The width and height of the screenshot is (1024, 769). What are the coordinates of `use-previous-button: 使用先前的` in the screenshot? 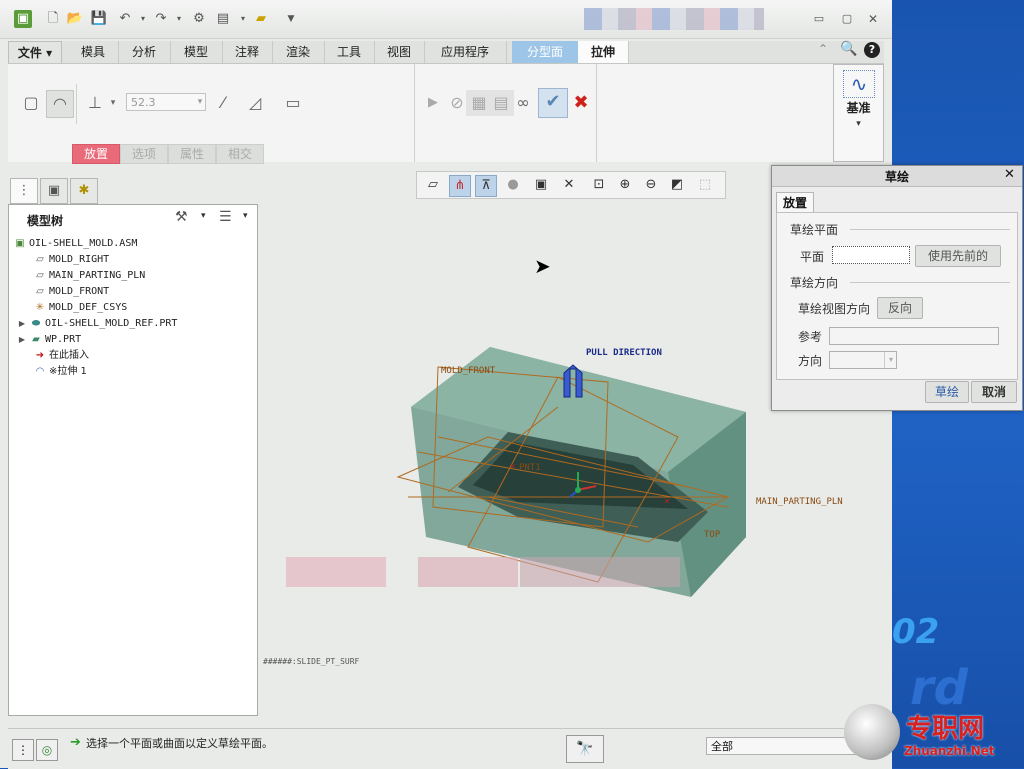 It's located at (958, 256).